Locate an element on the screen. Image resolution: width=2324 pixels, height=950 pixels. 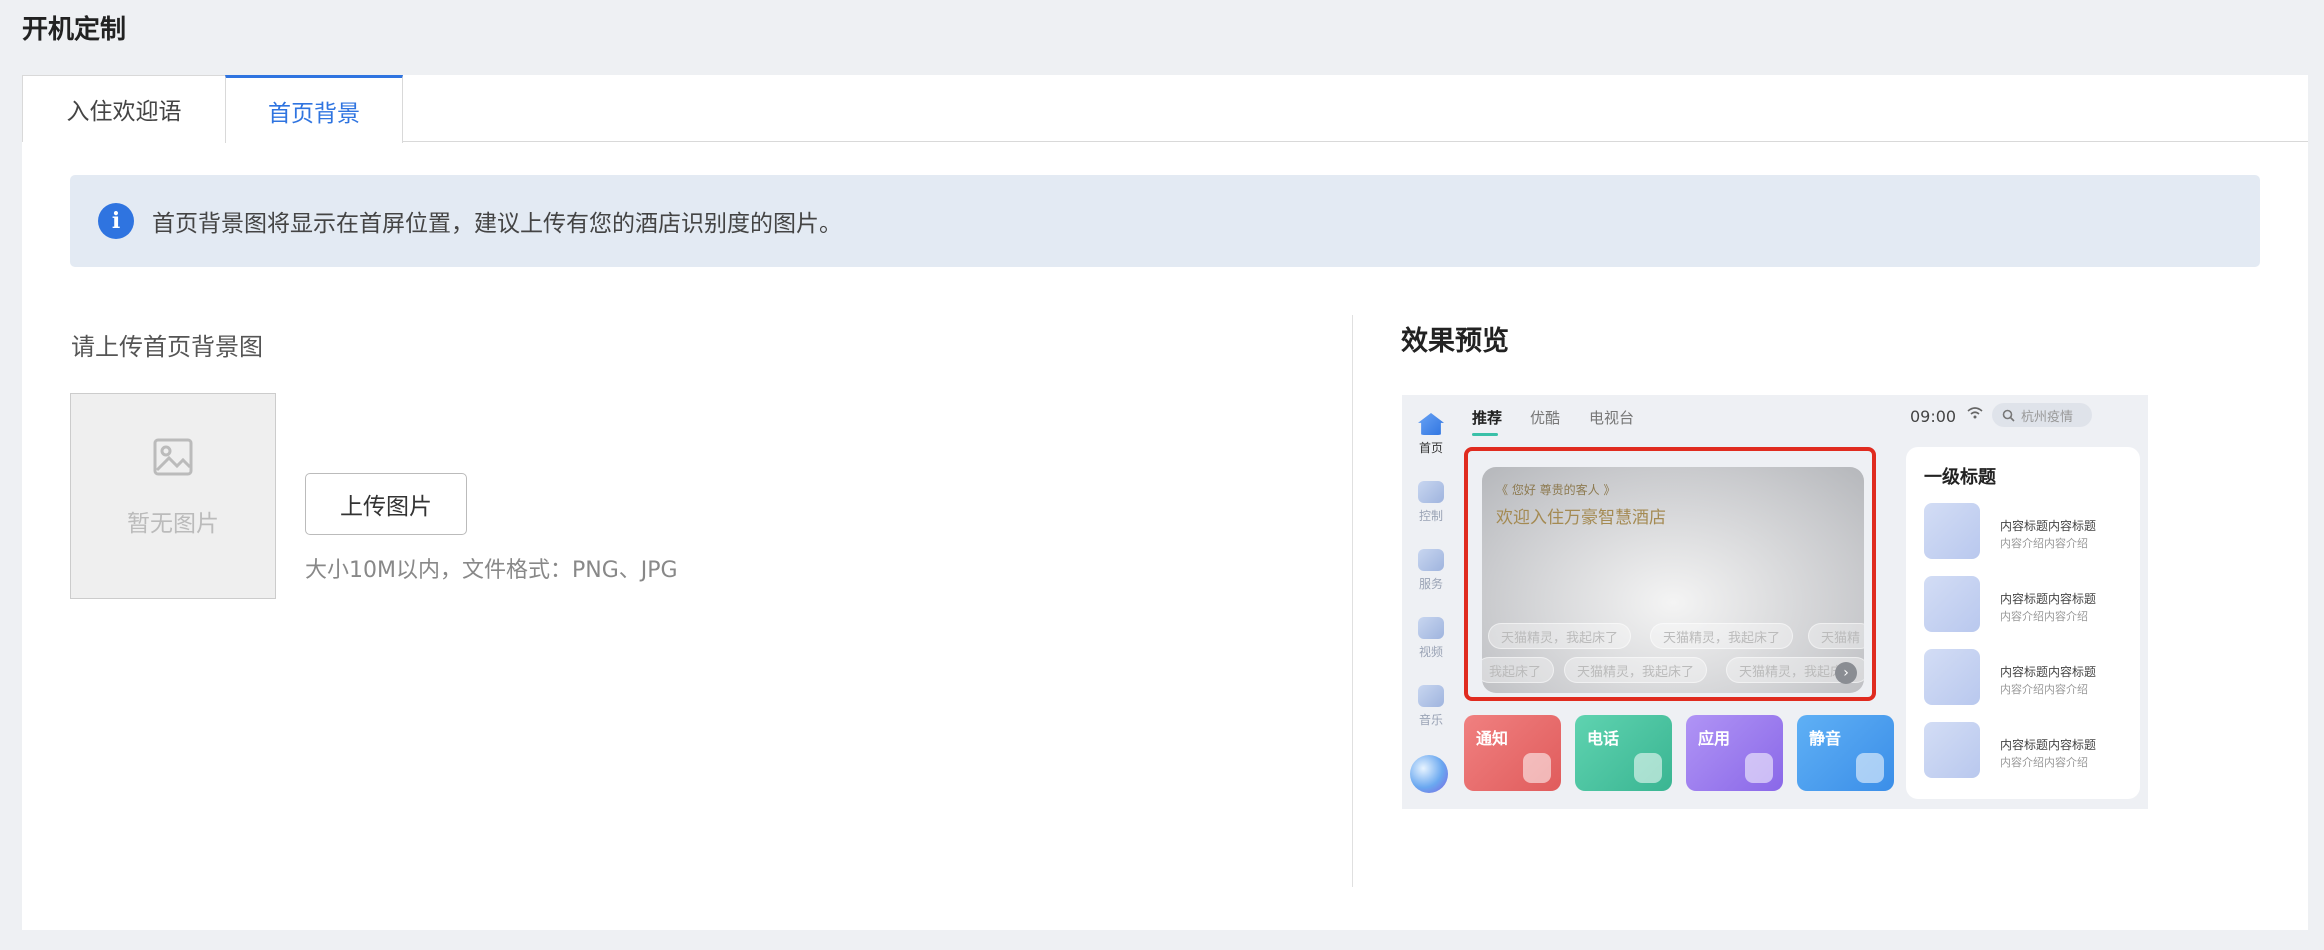
preview-time: 09:00 is located at coordinates (1933, 416).